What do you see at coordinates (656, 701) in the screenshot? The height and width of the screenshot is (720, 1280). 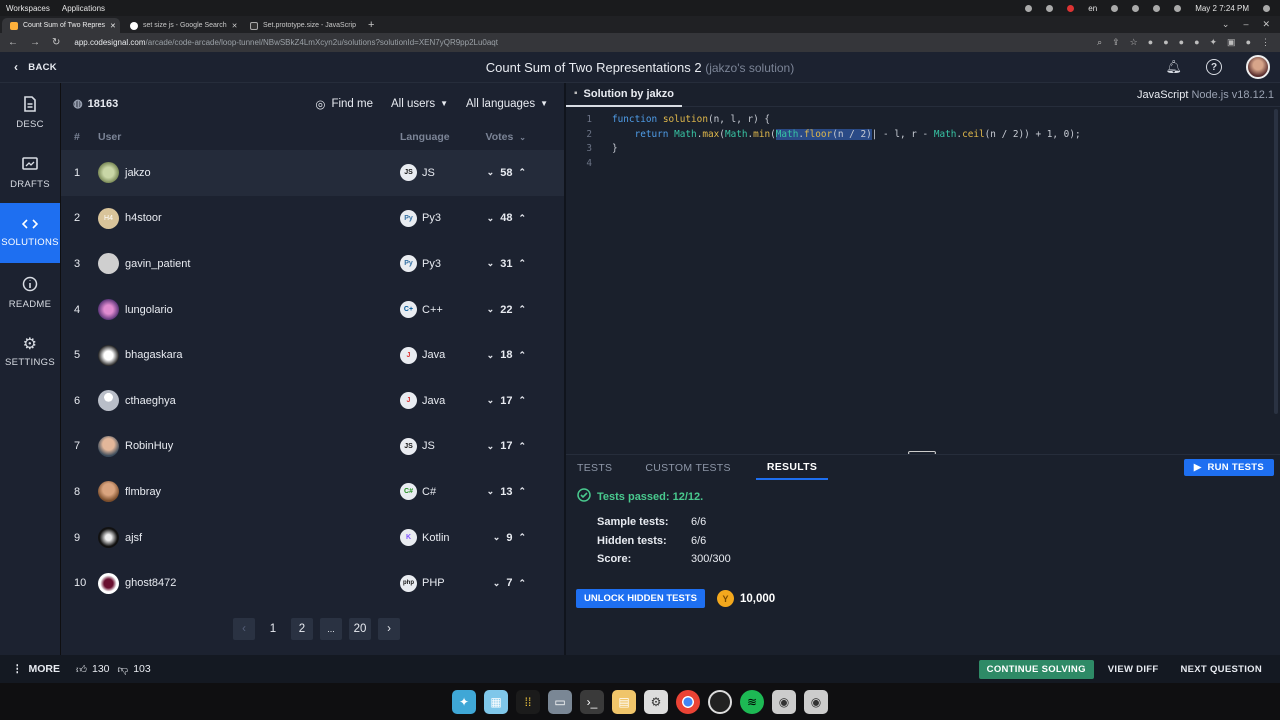 I see `settings-app-icon: ⚙` at bounding box center [656, 701].